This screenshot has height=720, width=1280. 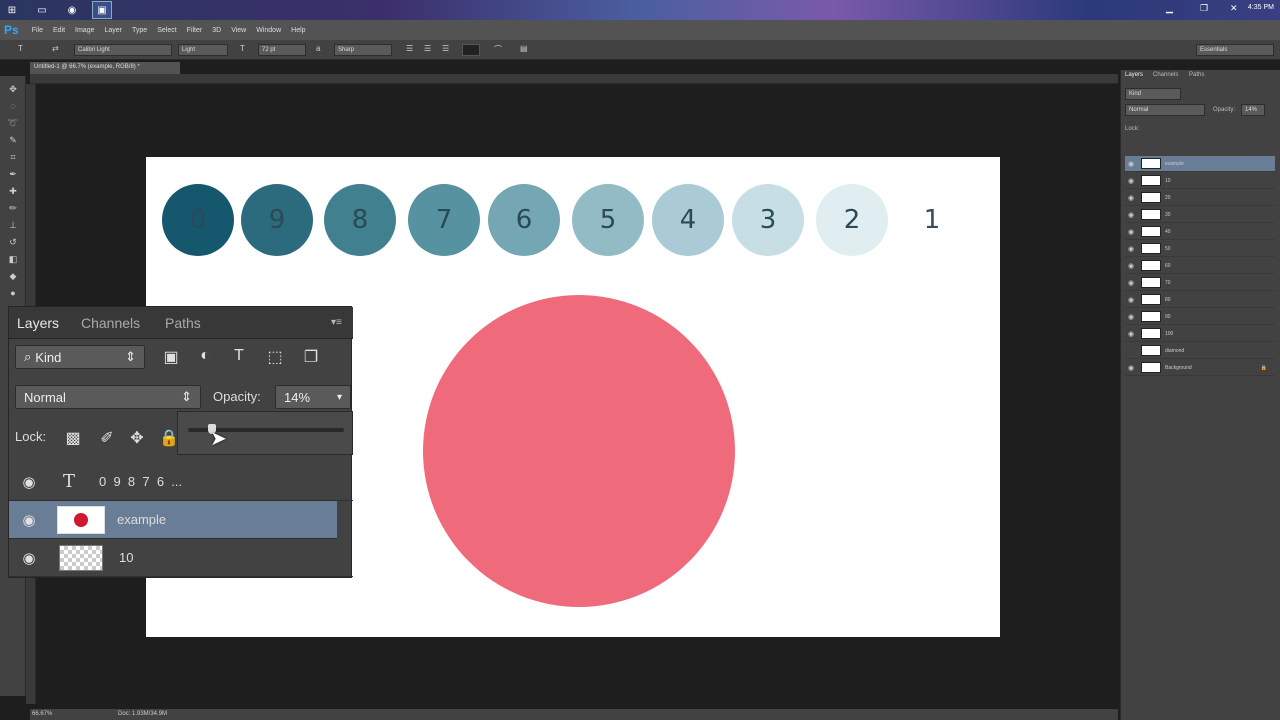 I want to click on photoshop-taskbar-icon: ▣, so click(x=102, y=10).